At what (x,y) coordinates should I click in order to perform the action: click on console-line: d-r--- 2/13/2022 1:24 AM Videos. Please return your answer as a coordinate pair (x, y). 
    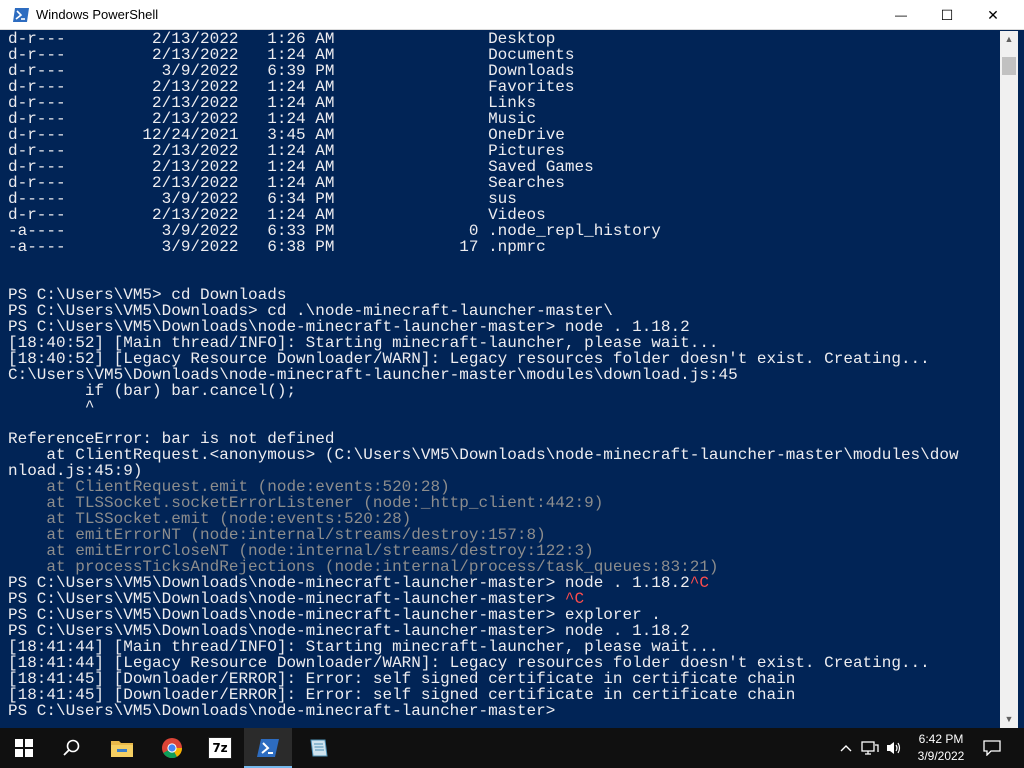
    Looking at the image, I should click on (277, 215).